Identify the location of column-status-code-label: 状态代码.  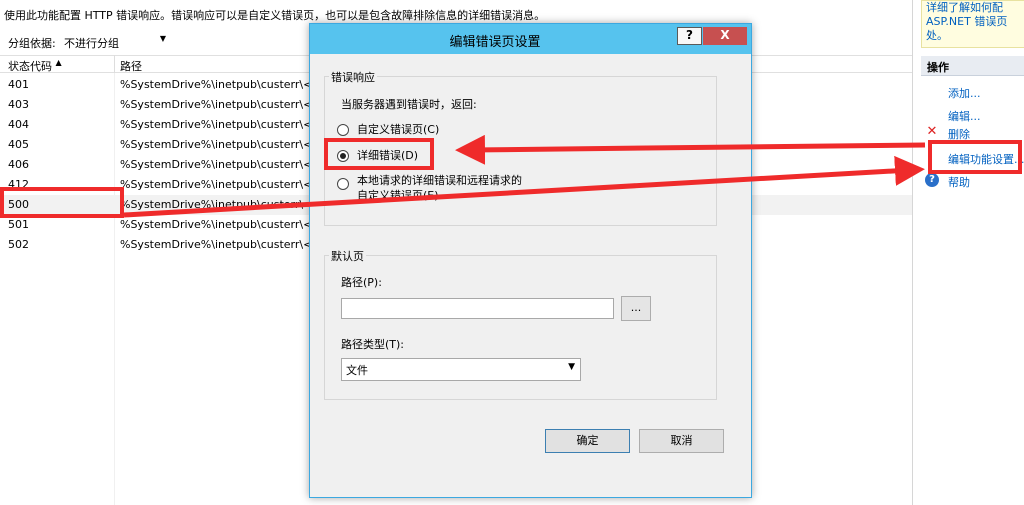
(30, 66).